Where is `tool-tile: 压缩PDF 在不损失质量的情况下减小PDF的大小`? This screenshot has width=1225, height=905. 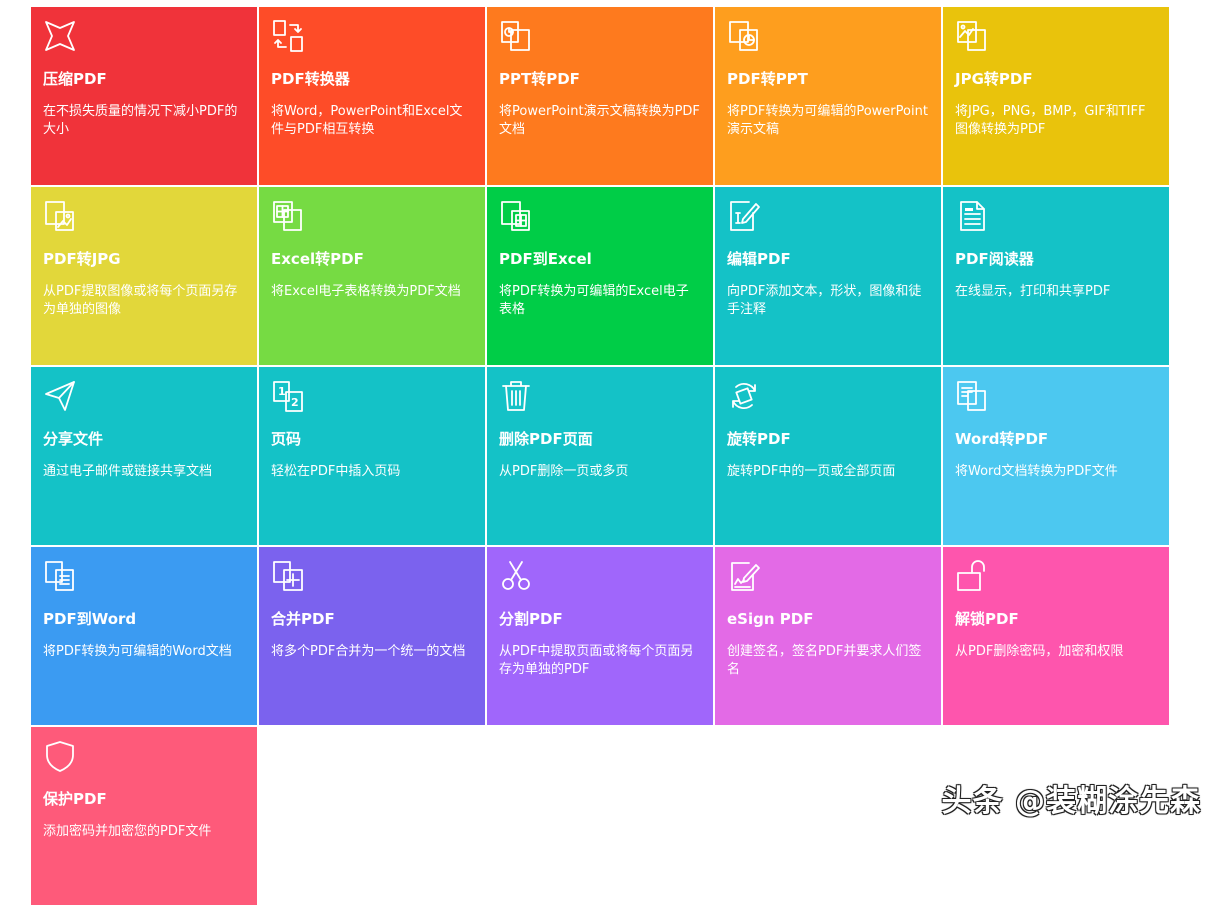
tool-tile: 压缩PDF 在不损失质量的情况下减小PDF的大小 is located at coordinates (144, 96).